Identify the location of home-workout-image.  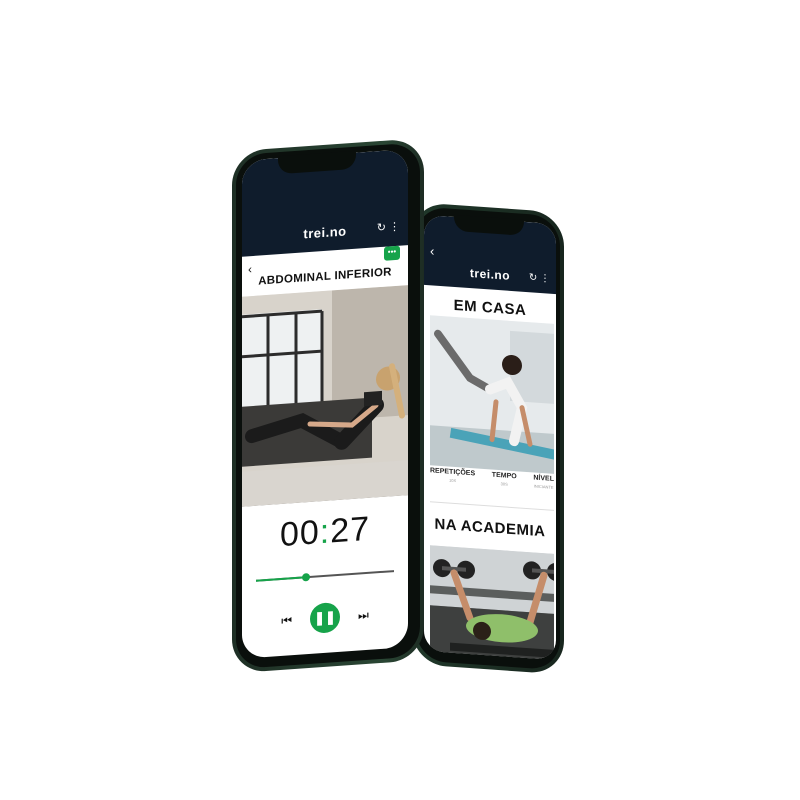
(492, 394).